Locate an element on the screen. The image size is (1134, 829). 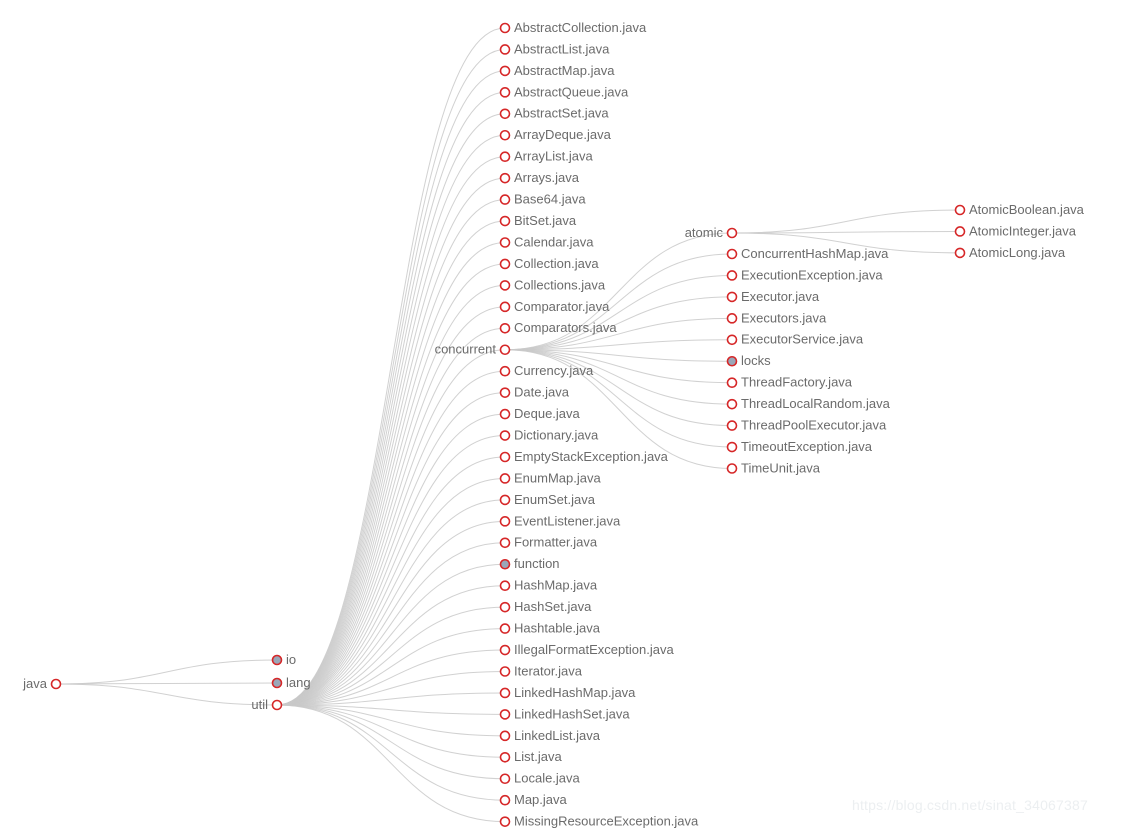
tree-node-arraylist-java: ArrayList.java is located at coordinates (546, 156).